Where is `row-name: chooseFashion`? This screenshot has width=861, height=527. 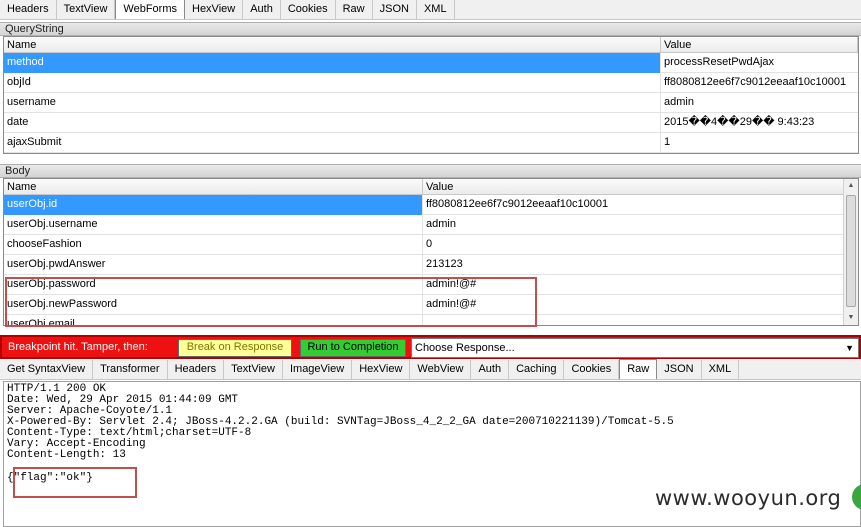
row-name: chooseFashion is located at coordinates (213, 245).